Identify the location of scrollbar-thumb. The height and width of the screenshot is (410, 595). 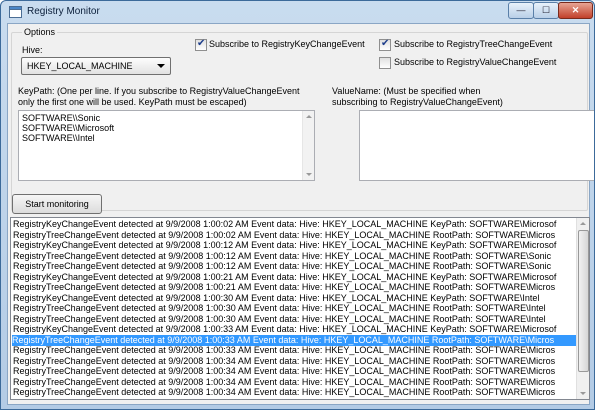
(583, 301).